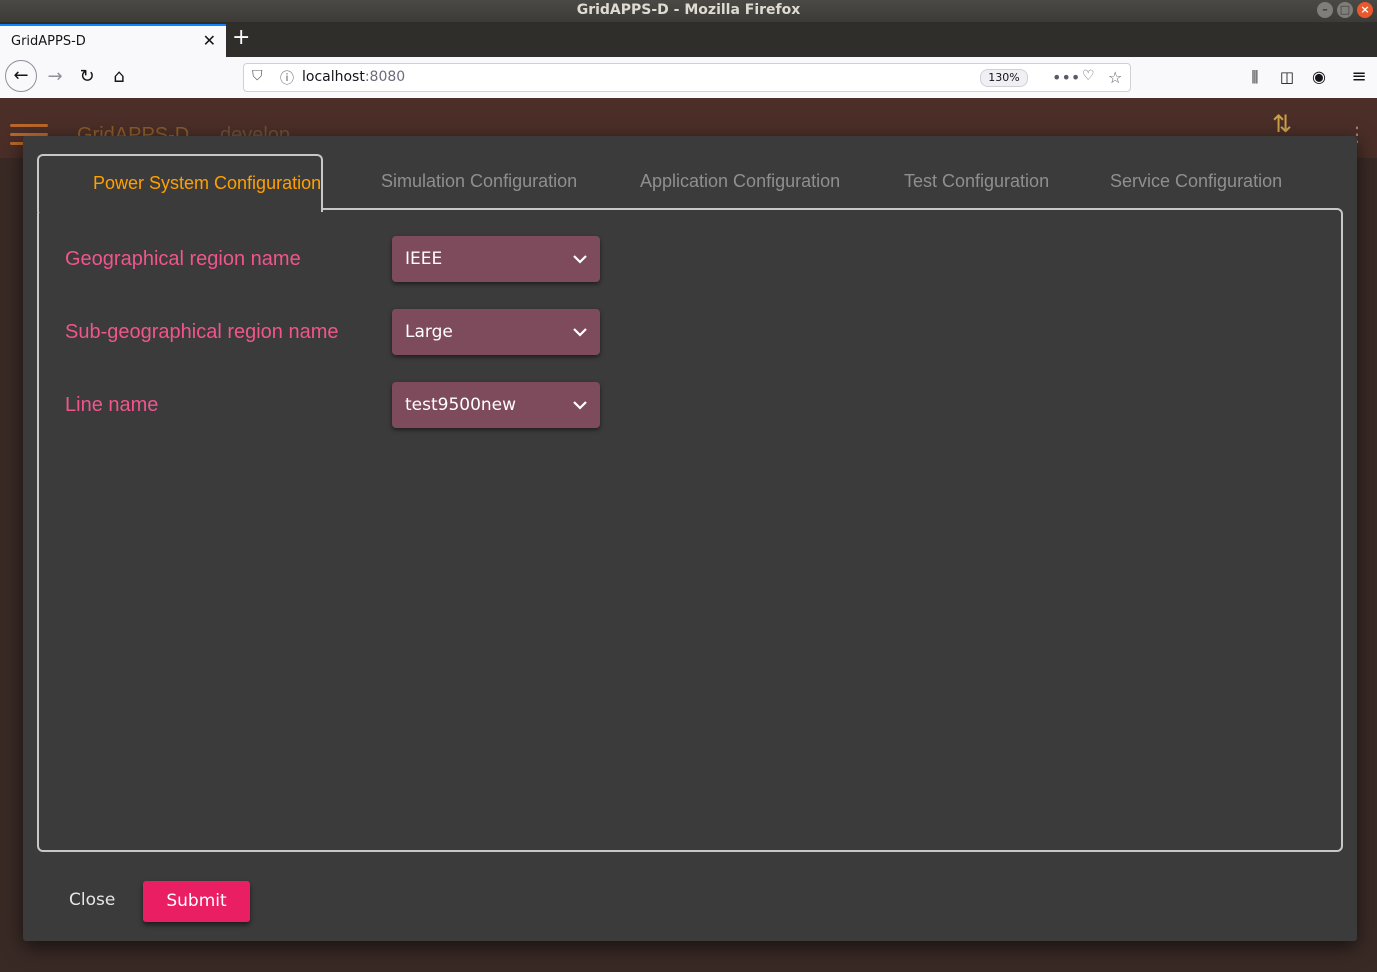 The image size is (1377, 972). I want to click on window-title: GridAPPS-D - Mozilla Firefox, so click(688, 10).